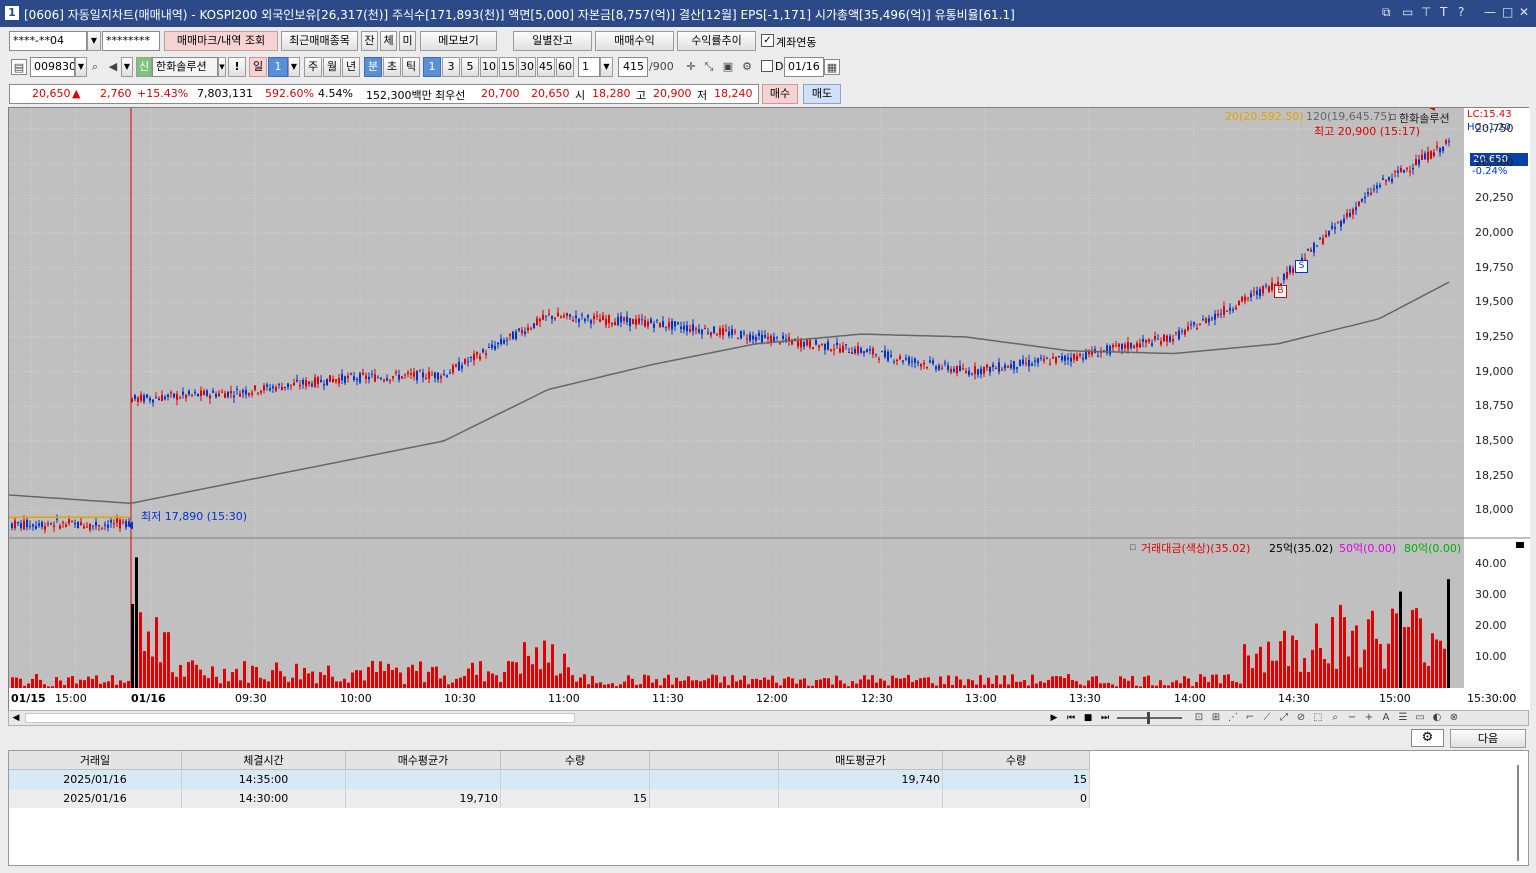 Image resolution: width=1536 pixels, height=873 pixels. I want to click on trend-tool-icon: ⋰, so click(1233, 718).